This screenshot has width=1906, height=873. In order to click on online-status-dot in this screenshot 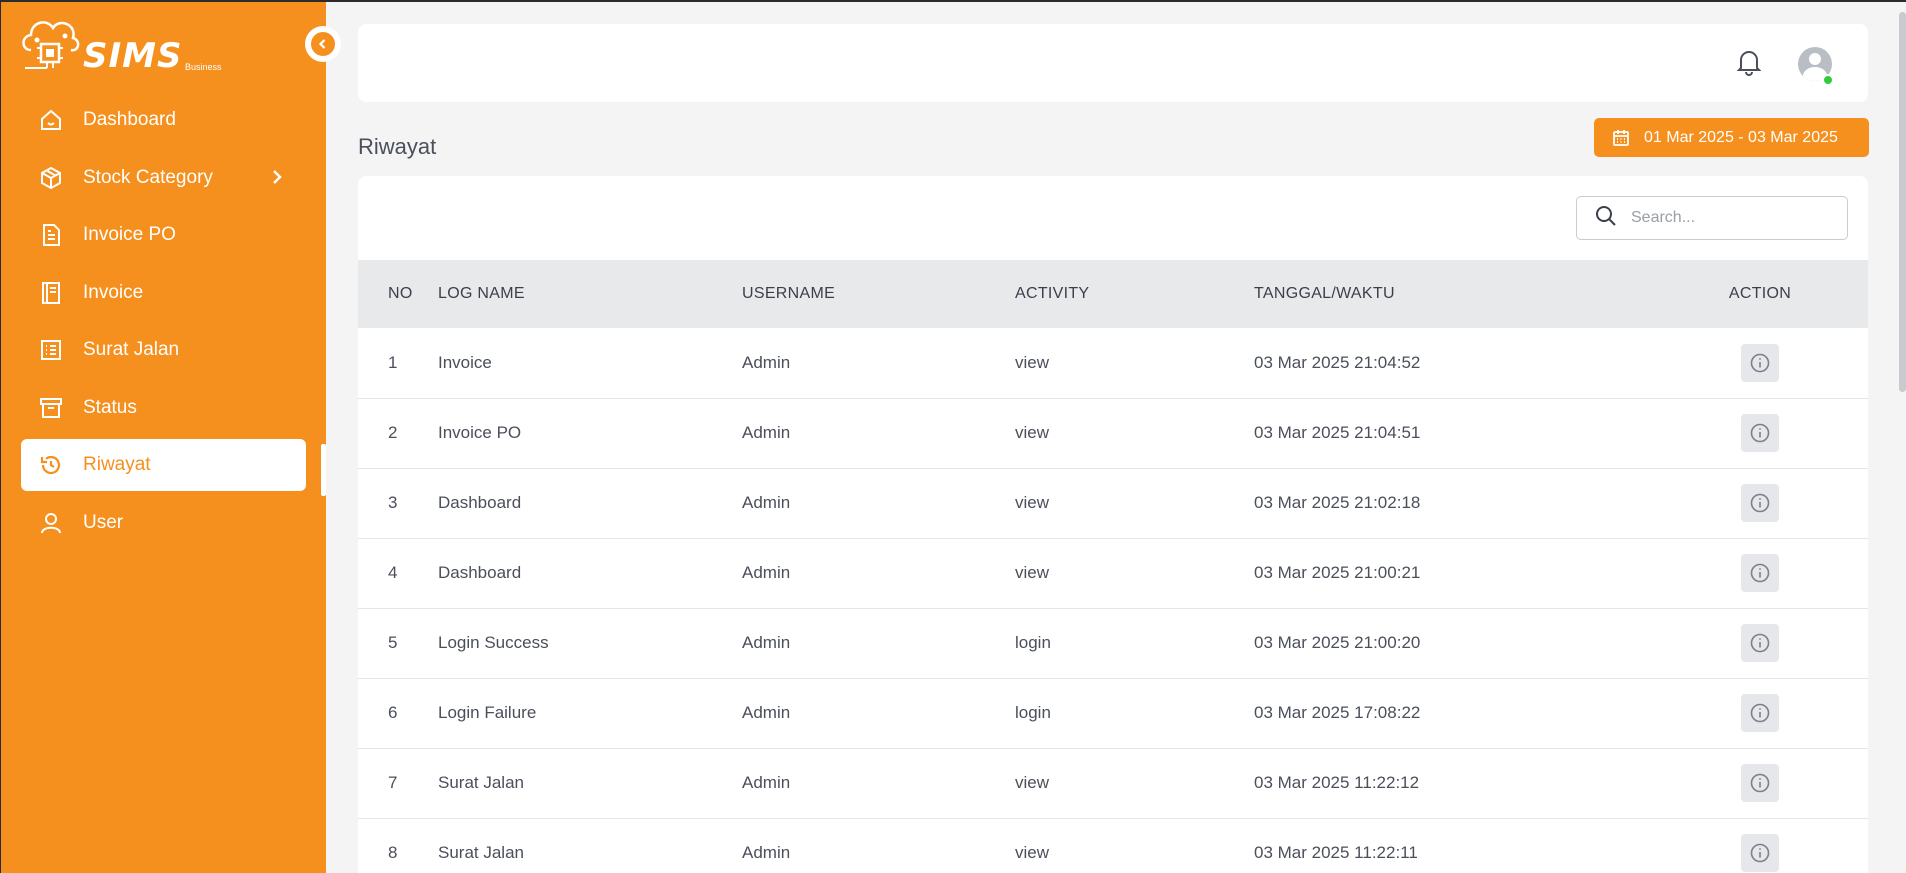, I will do `click(1828, 80)`.